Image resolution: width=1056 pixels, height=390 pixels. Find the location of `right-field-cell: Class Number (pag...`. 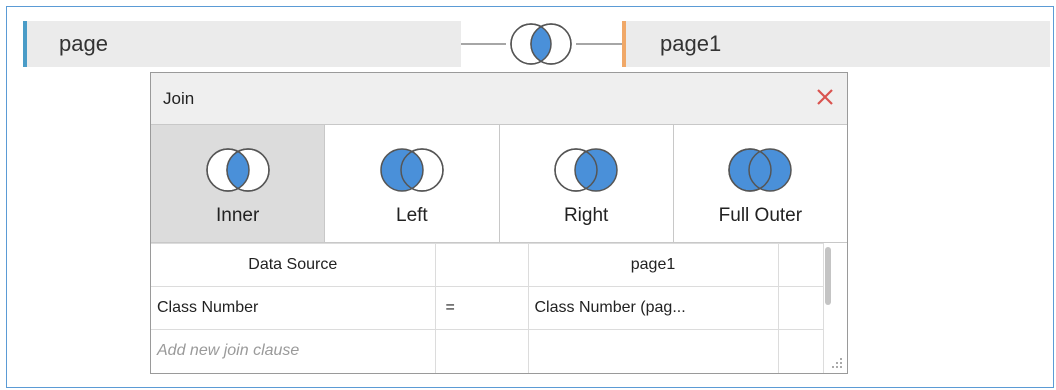

right-field-cell: Class Number (pag... is located at coordinates (653, 308).